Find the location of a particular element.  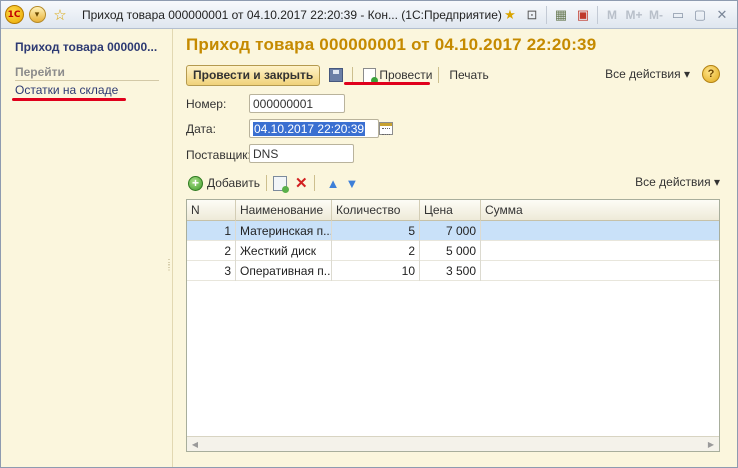

calendar-picker-icon is located at coordinates (386, 128).